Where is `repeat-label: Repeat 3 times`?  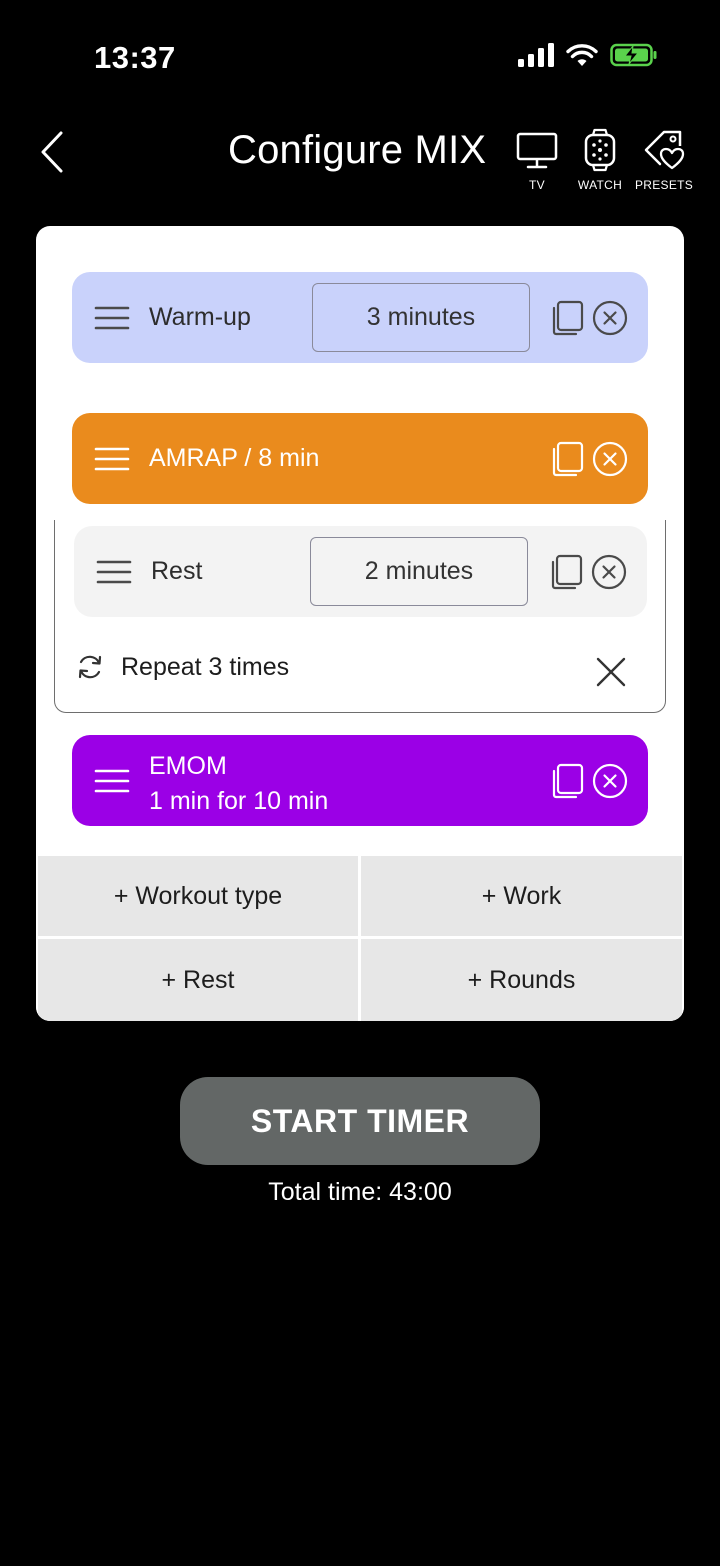 repeat-label: Repeat 3 times is located at coordinates (205, 666).